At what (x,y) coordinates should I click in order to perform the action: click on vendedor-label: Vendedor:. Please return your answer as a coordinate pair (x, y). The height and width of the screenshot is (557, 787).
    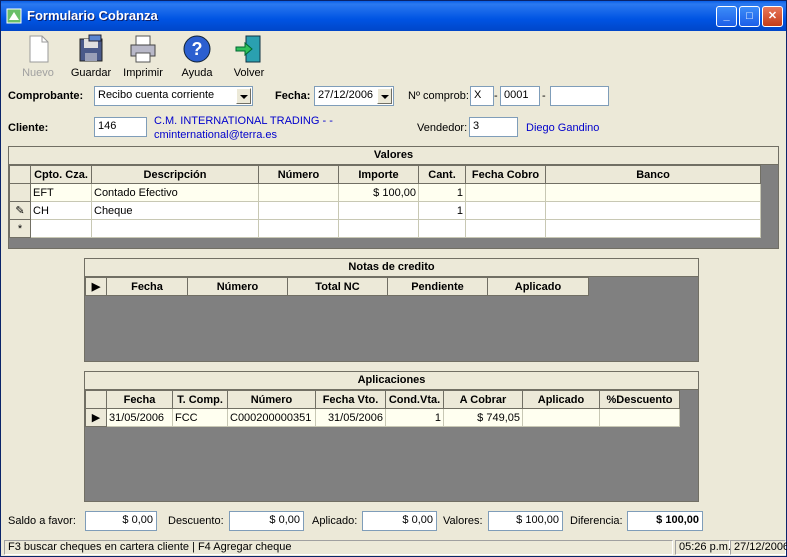
    Looking at the image, I should click on (442, 128).